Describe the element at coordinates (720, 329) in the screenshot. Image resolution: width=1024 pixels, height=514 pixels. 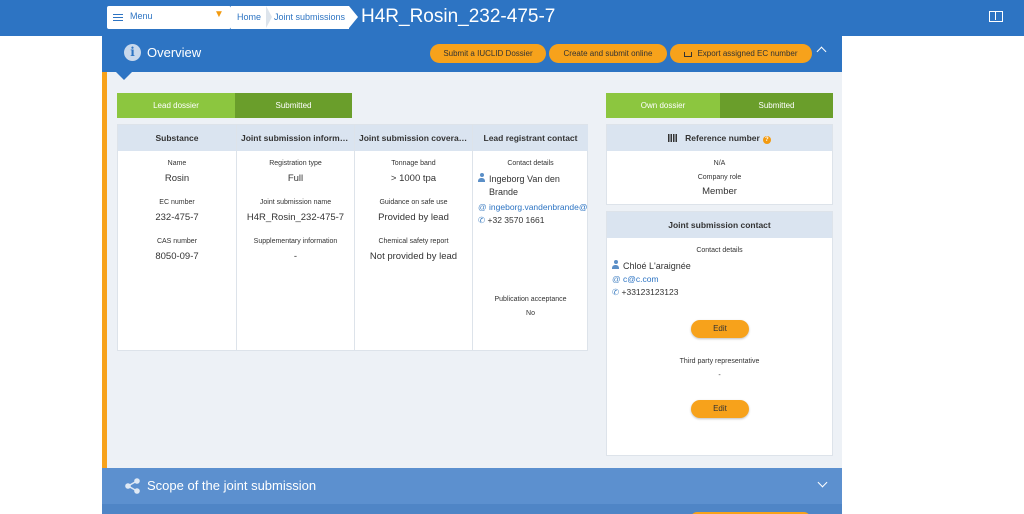
I see `edit-contact-button: Edit` at that location.